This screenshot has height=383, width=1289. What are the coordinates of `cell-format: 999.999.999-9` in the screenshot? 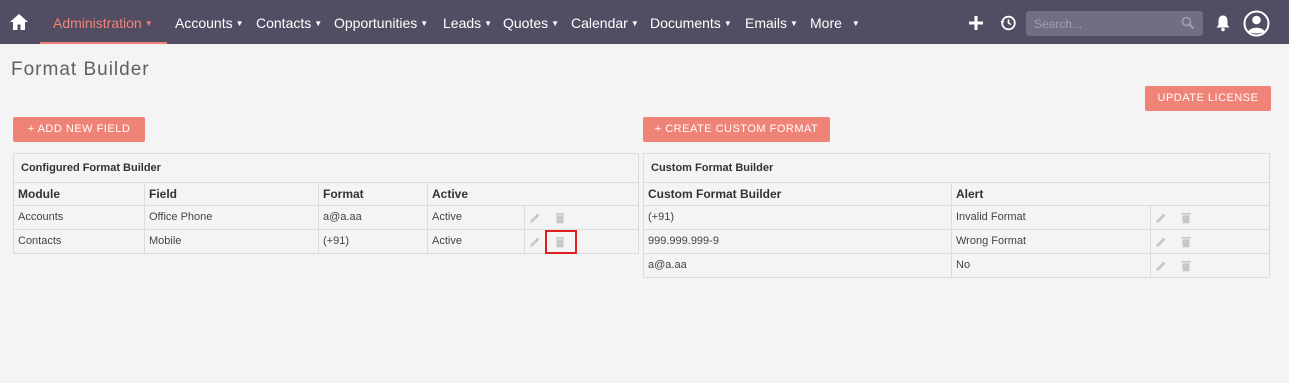 It's located at (798, 241).